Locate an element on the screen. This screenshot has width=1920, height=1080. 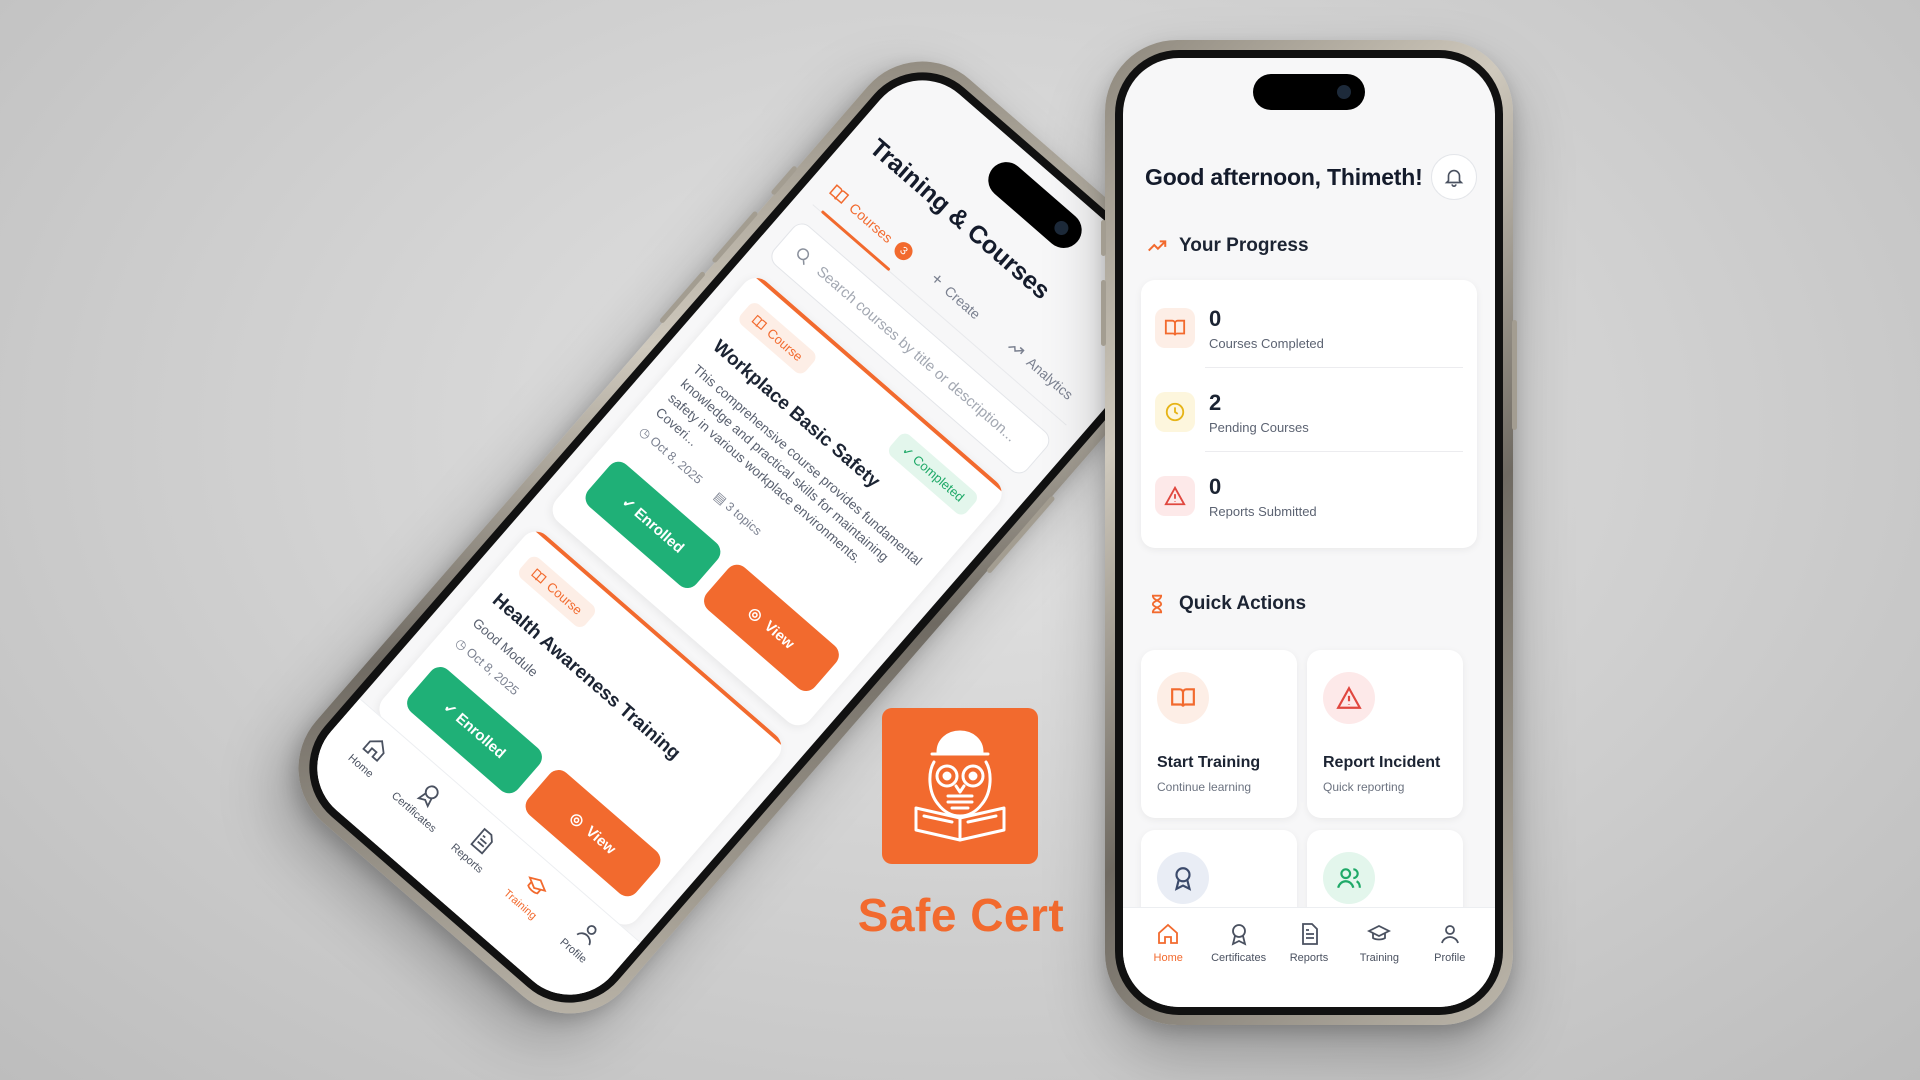
quick-action-subtitle: Quick reporting is located at coordinates (1364, 787).